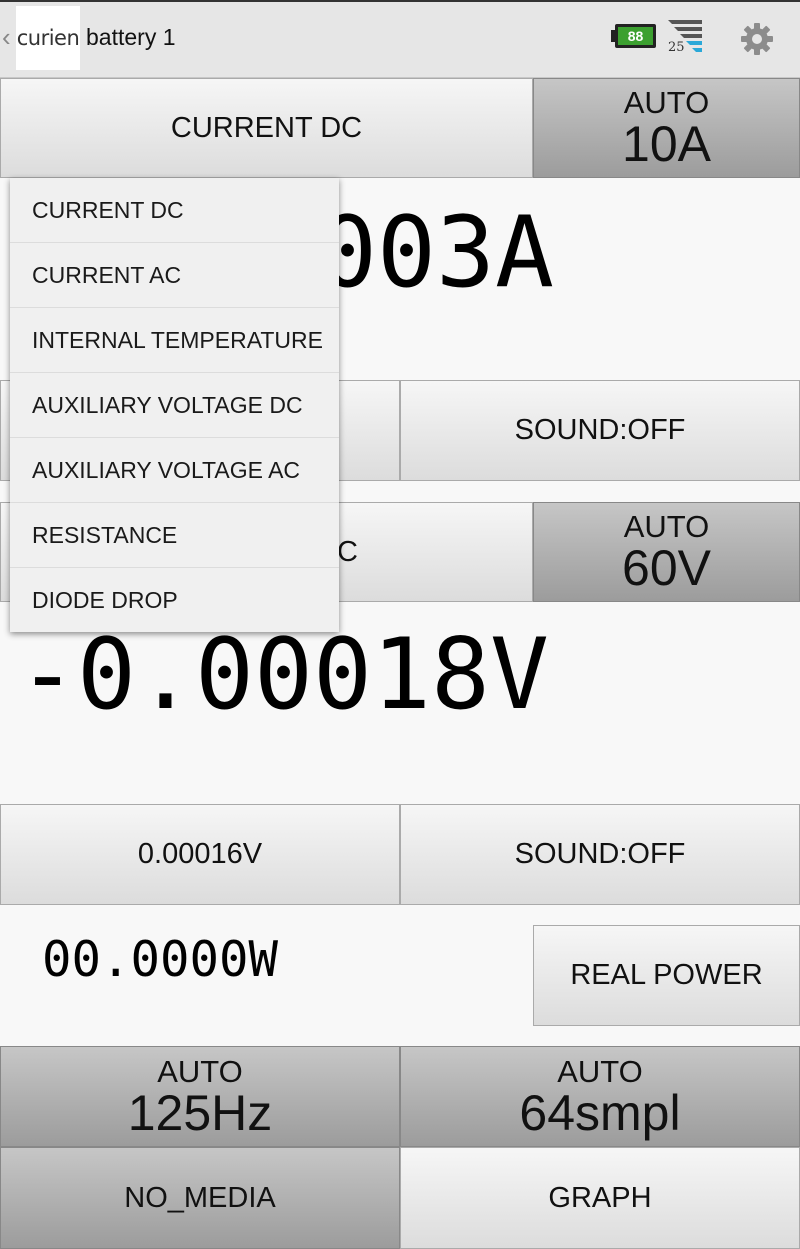 This screenshot has height=1249, width=800. I want to click on sample-rate-mode: AUTO, so click(200, 1071).